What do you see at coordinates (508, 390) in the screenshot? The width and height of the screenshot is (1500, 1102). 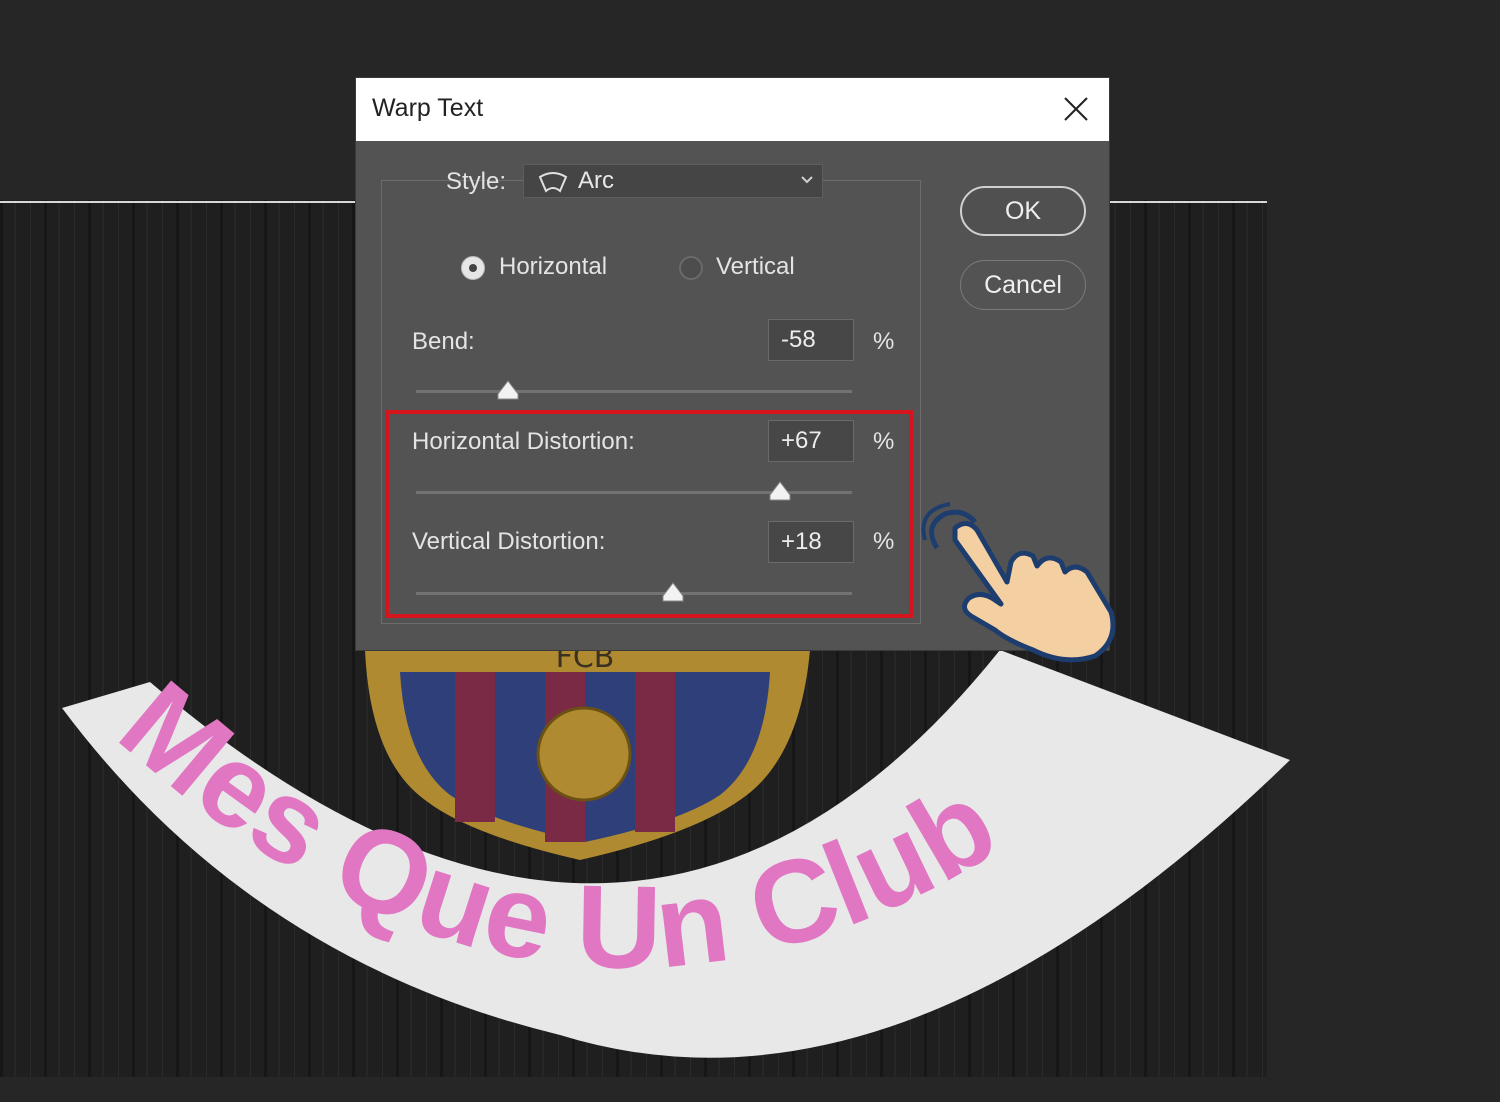 I see `bend-slider-thumb` at bounding box center [508, 390].